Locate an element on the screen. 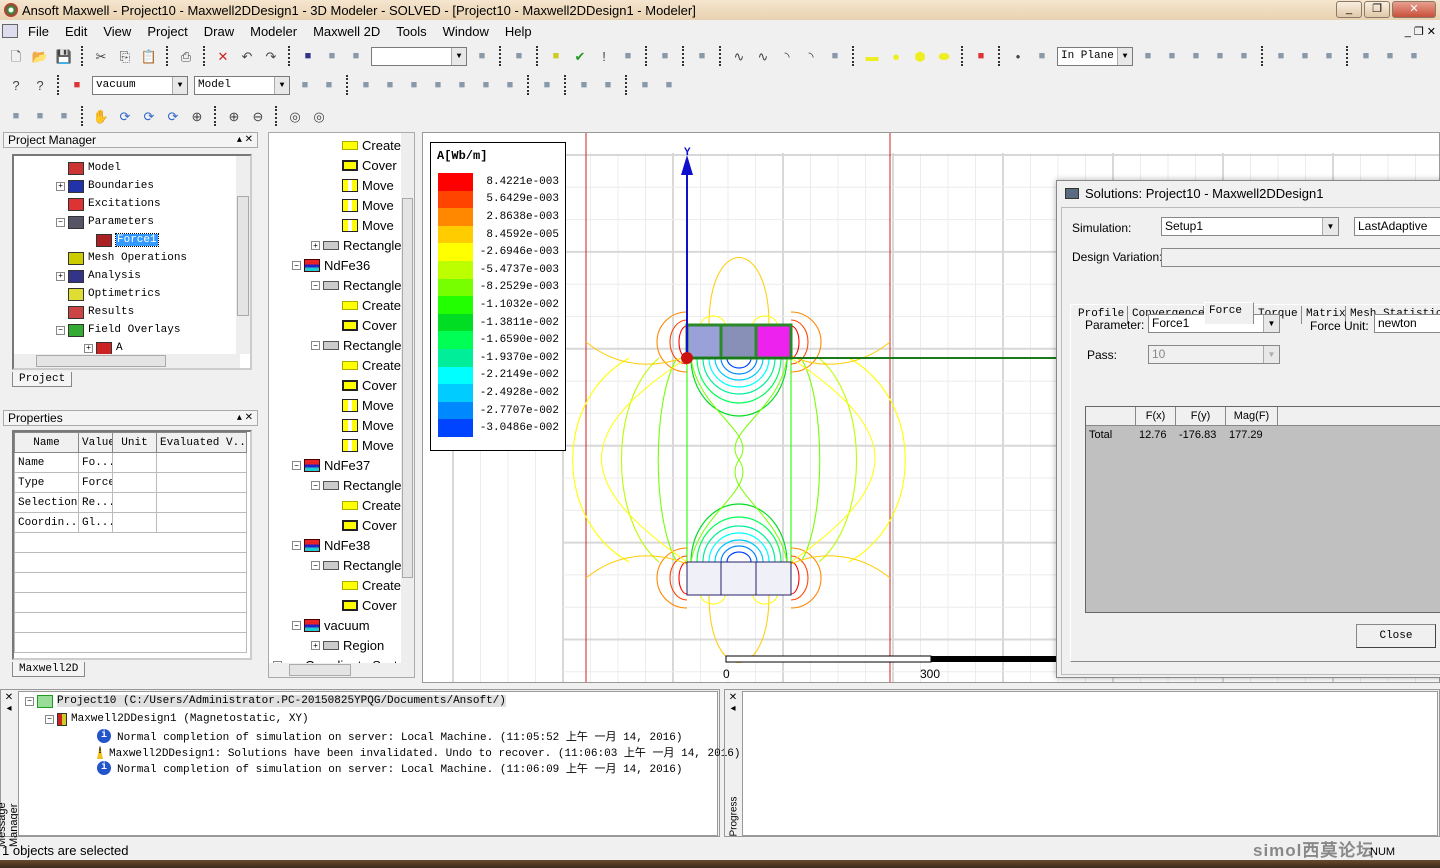 This screenshot has height=868, width=1440. minimize-button: _ is located at coordinates (1349, 9).